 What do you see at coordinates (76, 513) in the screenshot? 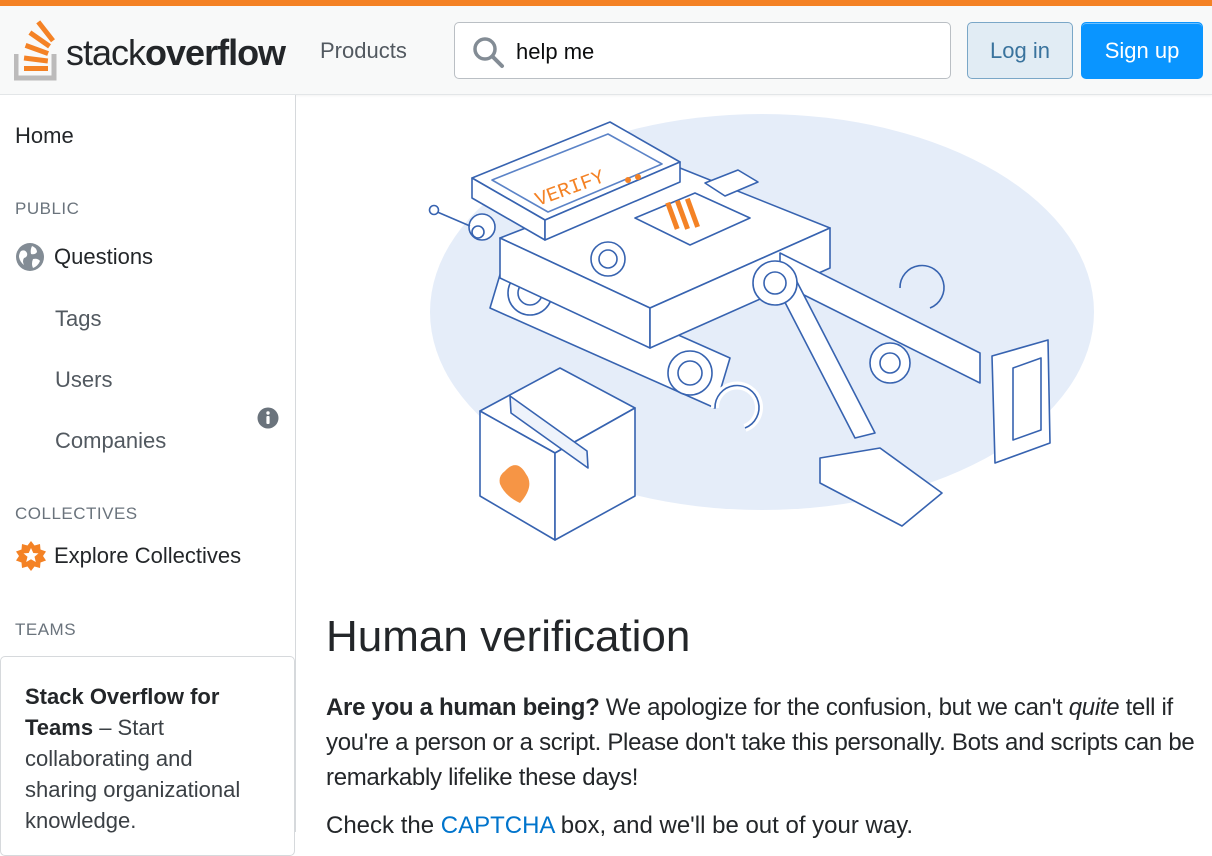
I see `sidebar-section-collectives: COLLECTIVES` at bounding box center [76, 513].